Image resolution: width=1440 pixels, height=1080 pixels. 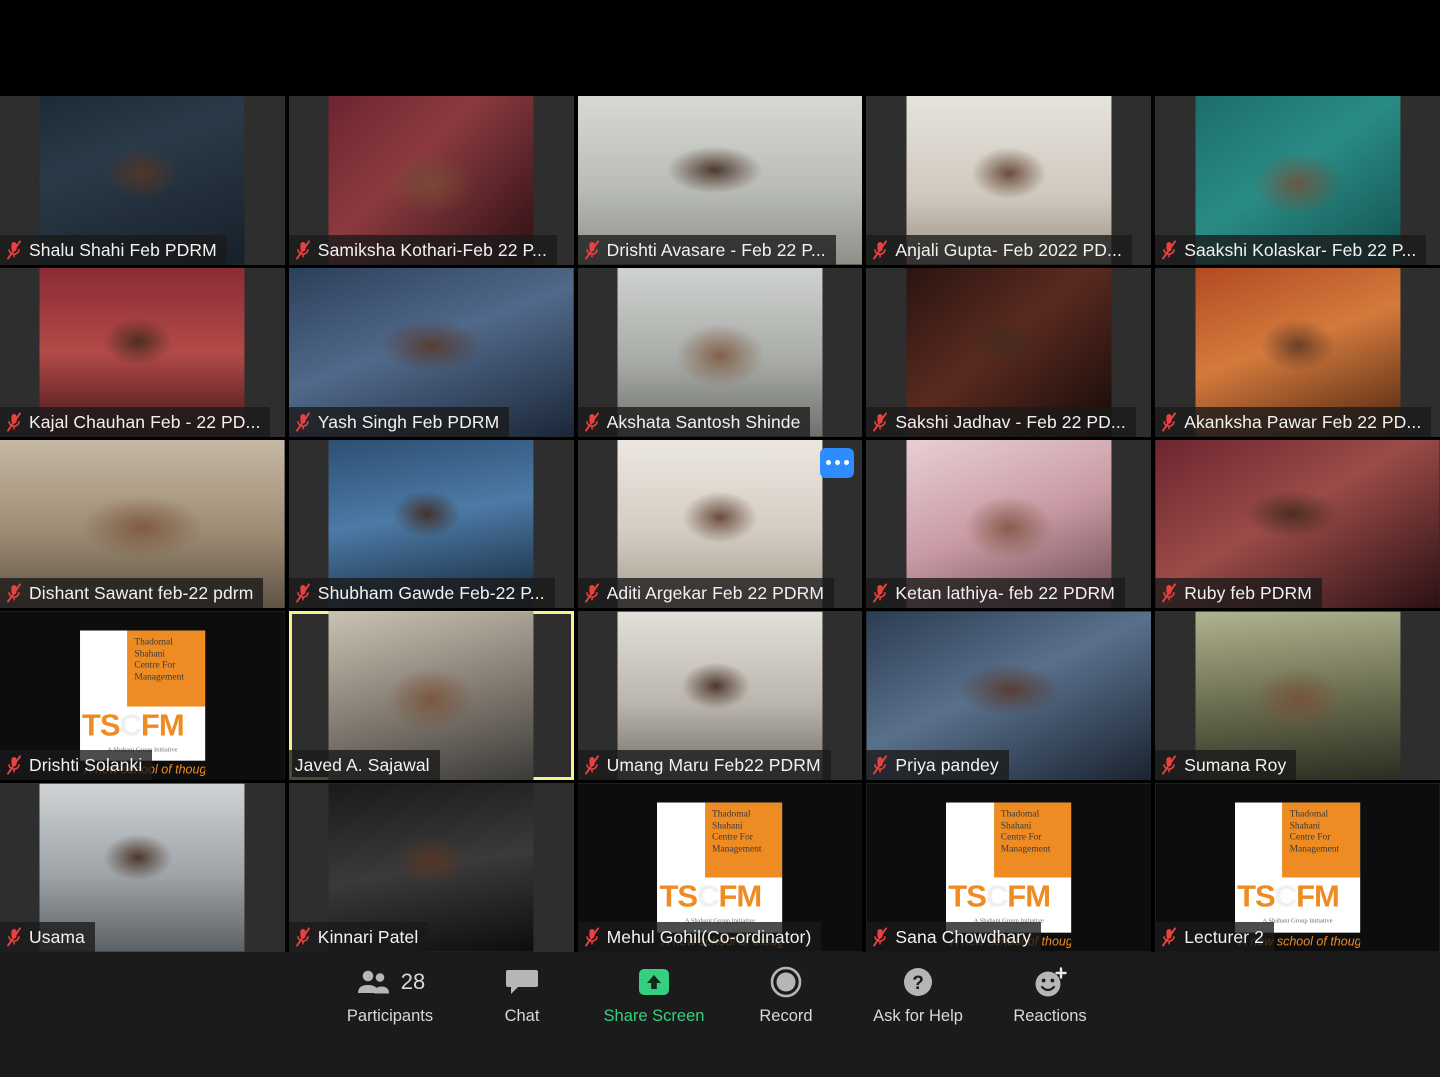 I want to click on participant-nameplate: Sumana Roy, so click(x=1226, y=765).